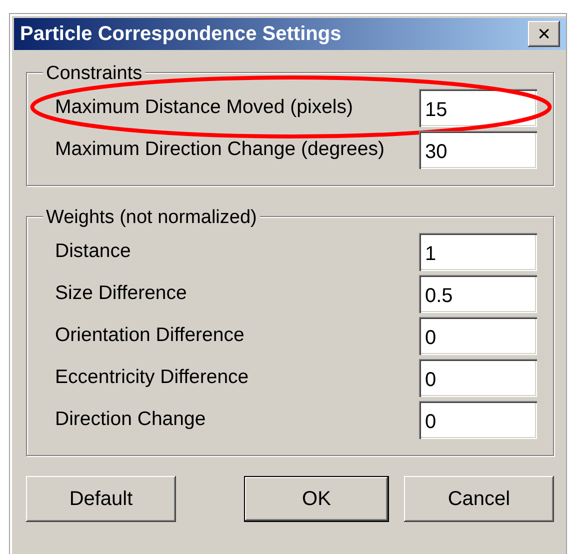 Image resolution: width=568 pixels, height=554 pixels. Describe the element at coordinates (149, 335) in the screenshot. I see `field-label: Orientation Difference` at that location.